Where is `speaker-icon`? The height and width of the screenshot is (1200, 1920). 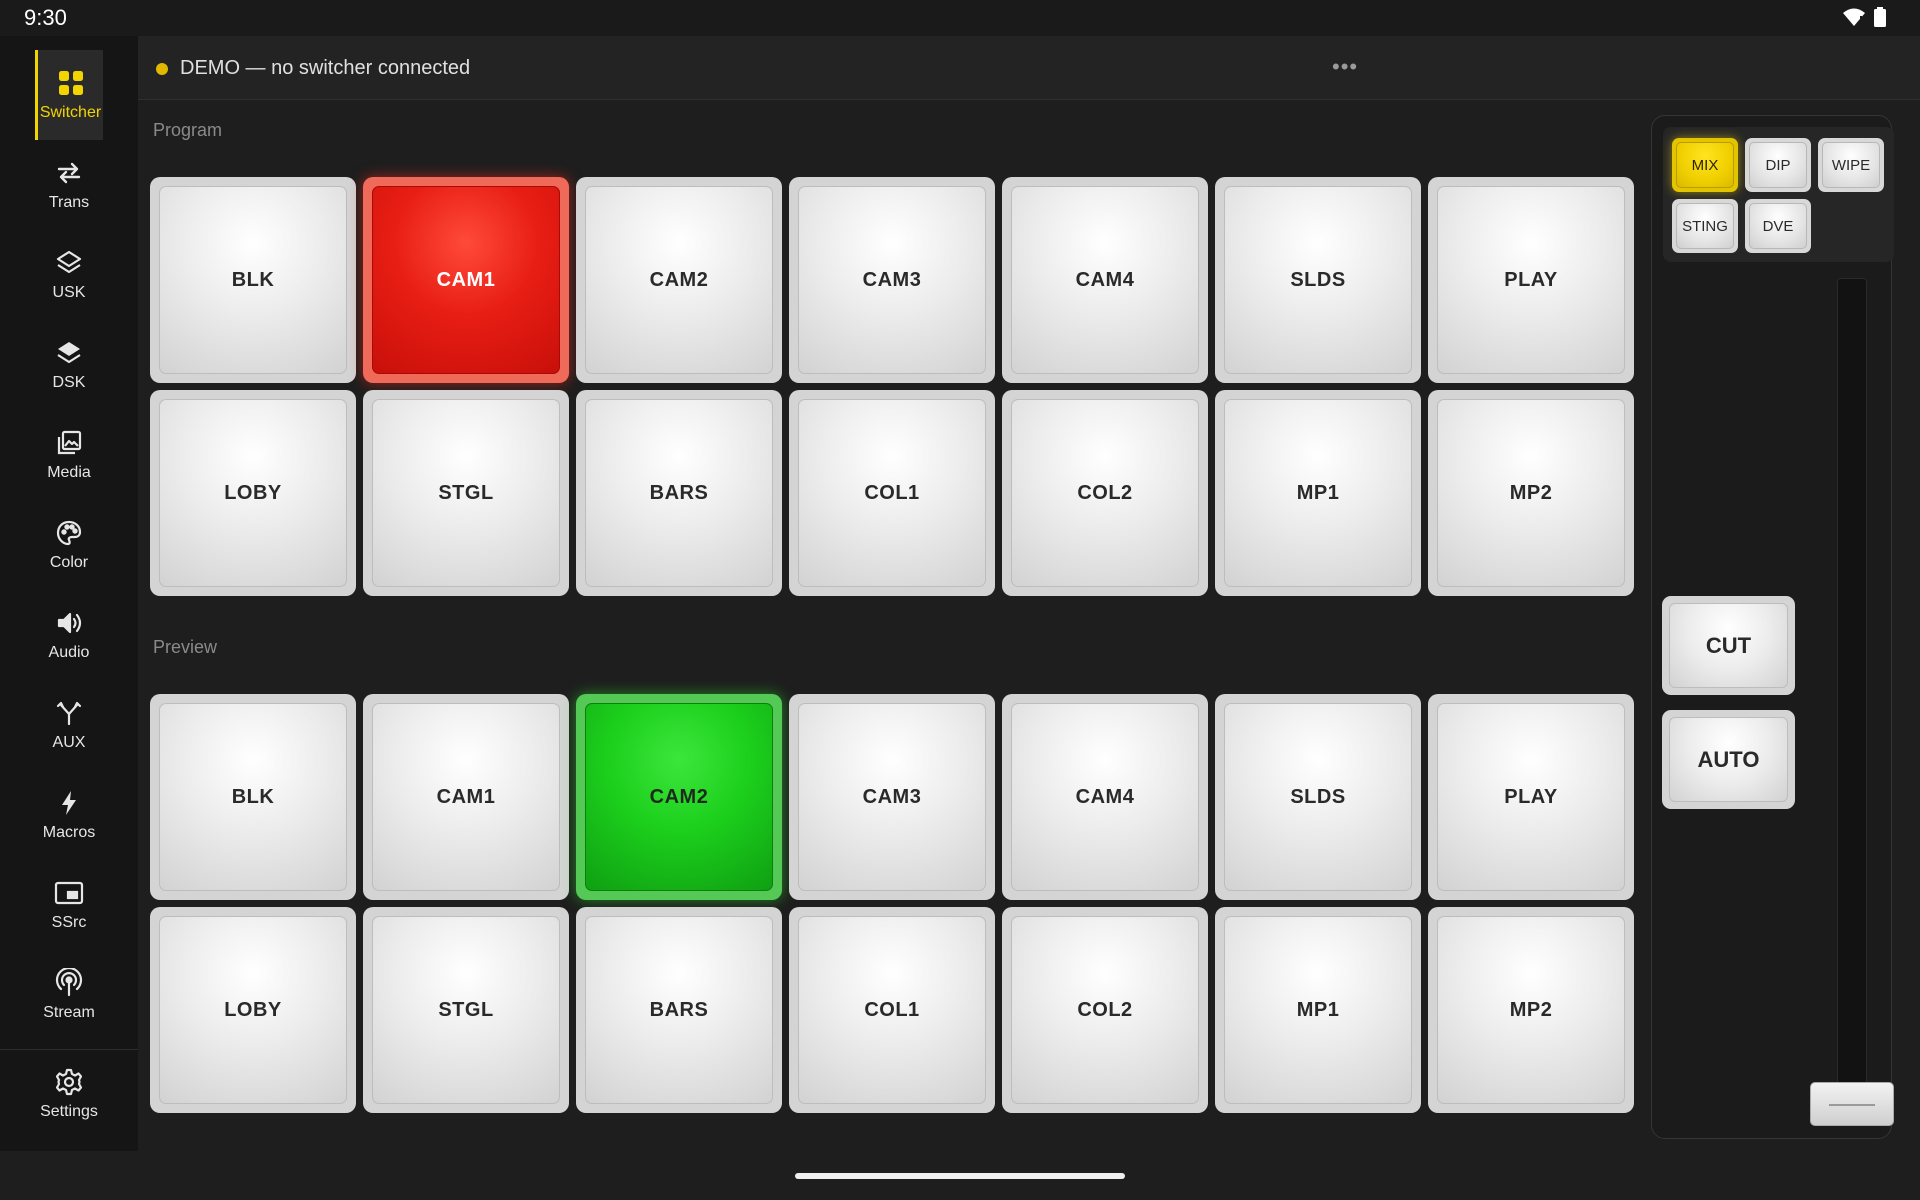 speaker-icon is located at coordinates (69, 623).